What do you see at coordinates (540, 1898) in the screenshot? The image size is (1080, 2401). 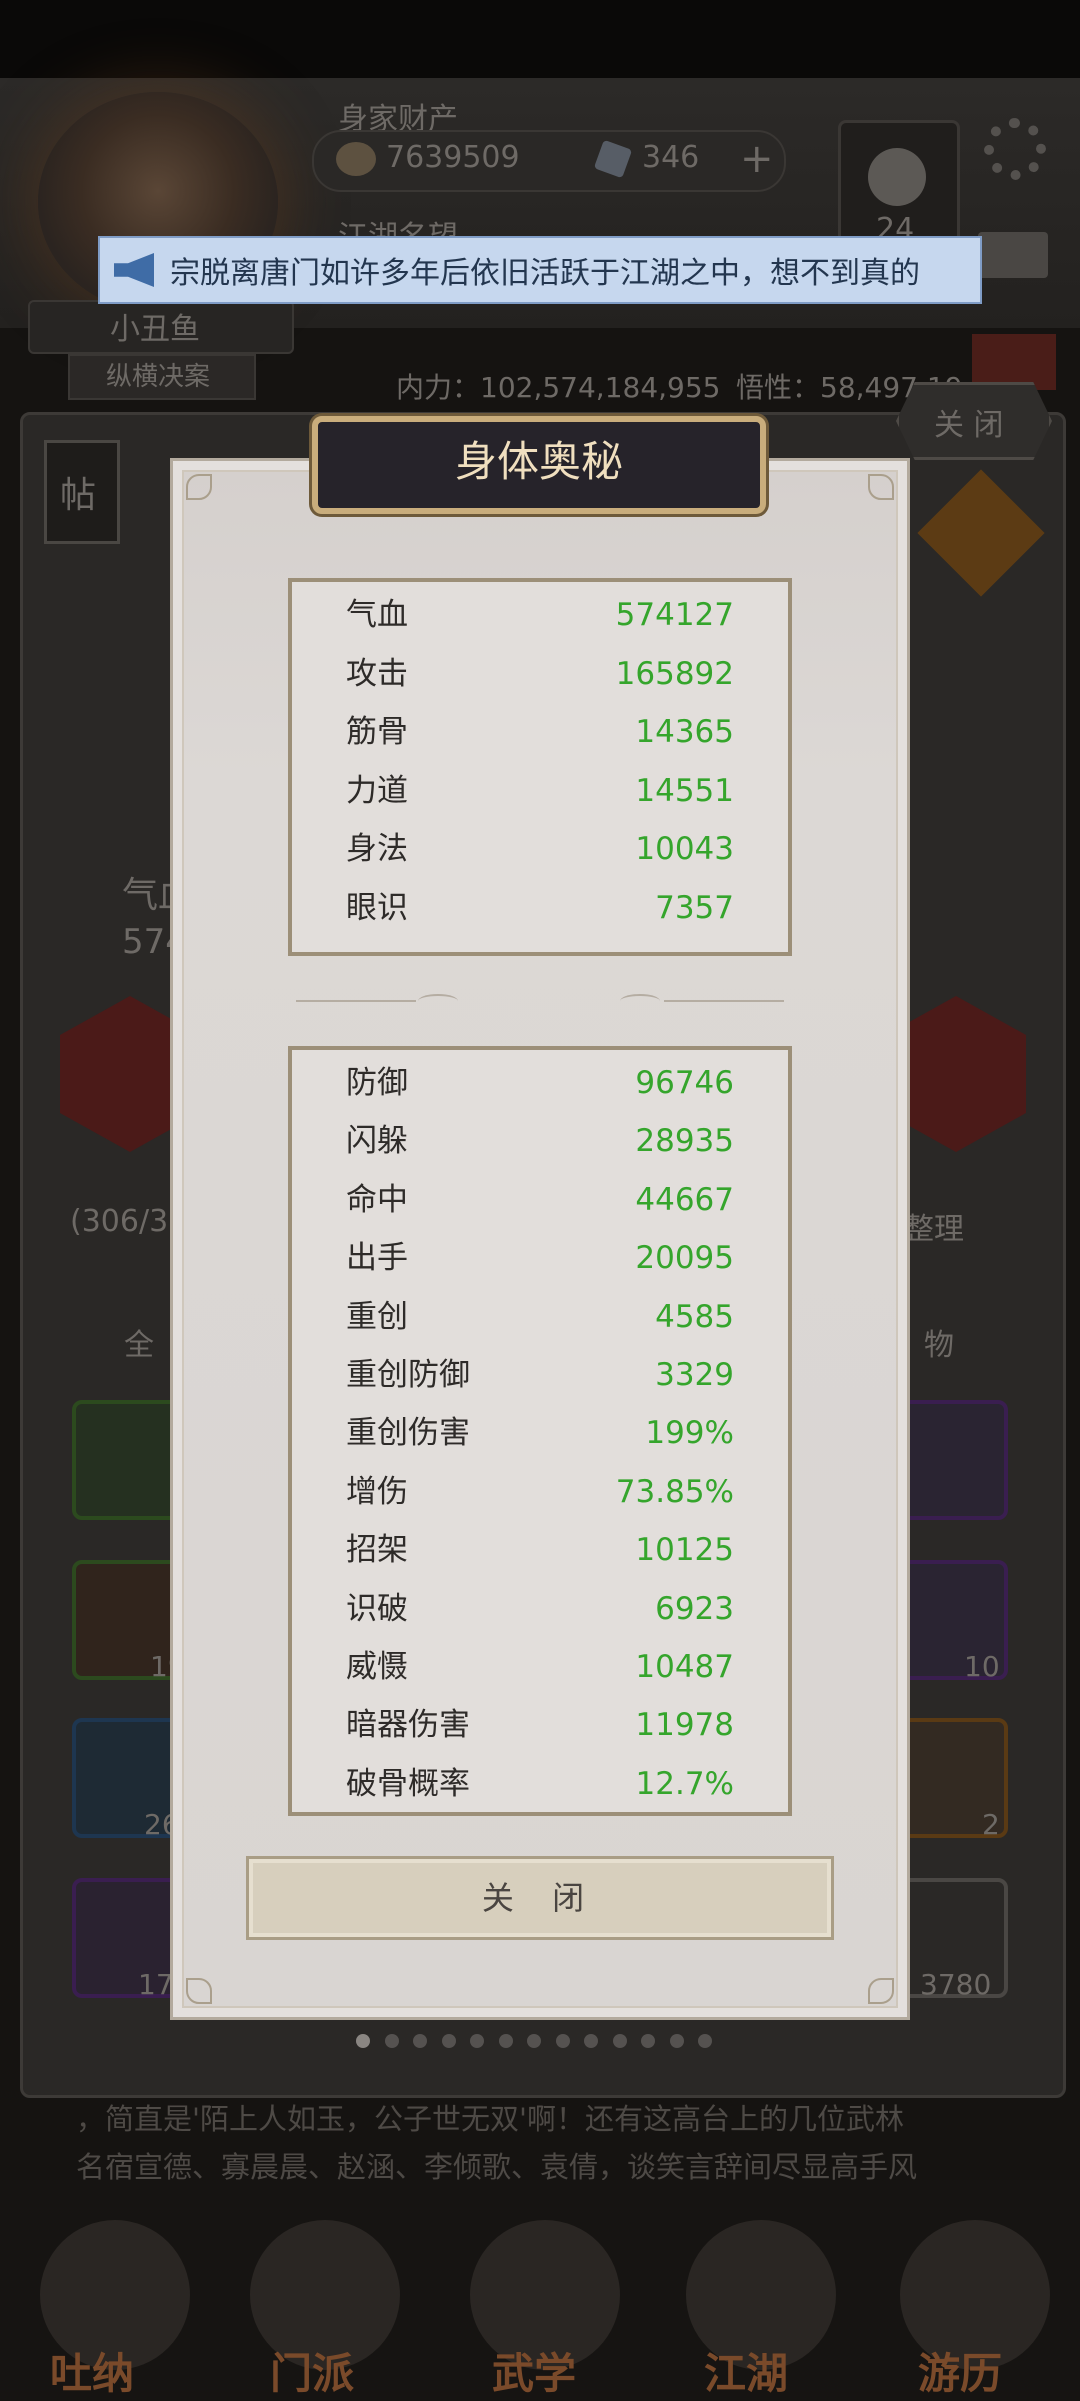 I see `close-button: 关 闭` at bounding box center [540, 1898].